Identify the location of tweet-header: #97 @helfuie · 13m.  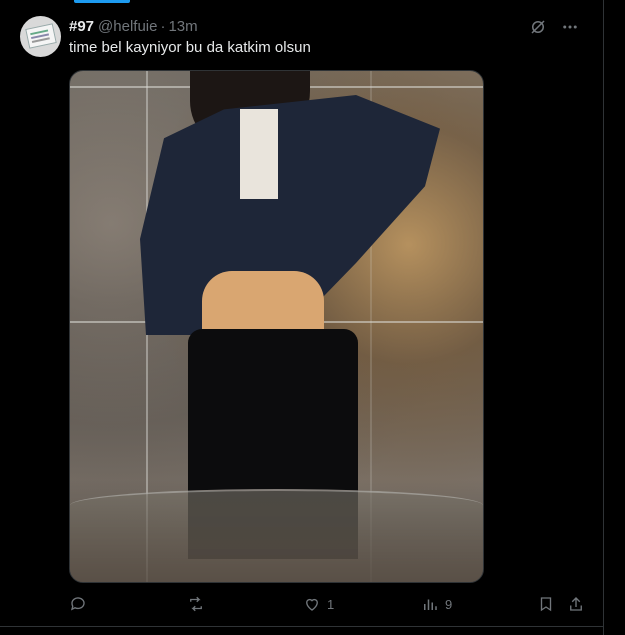
(133, 26).